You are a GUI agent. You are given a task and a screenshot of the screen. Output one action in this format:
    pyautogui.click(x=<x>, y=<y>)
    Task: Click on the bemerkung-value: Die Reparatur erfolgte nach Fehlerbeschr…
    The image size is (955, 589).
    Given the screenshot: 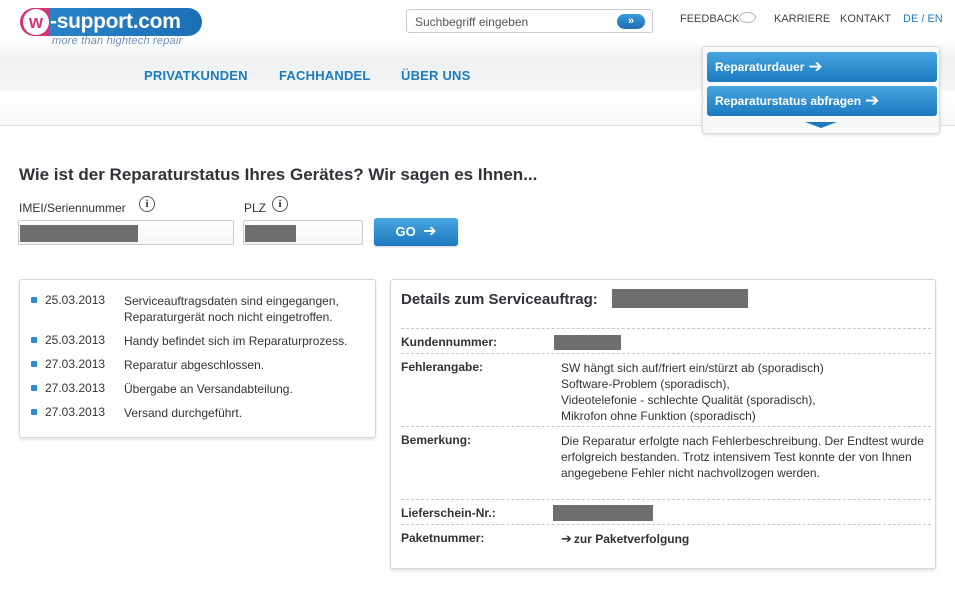 What is the action you would take?
    pyautogui.click(x=742, y=457)
    